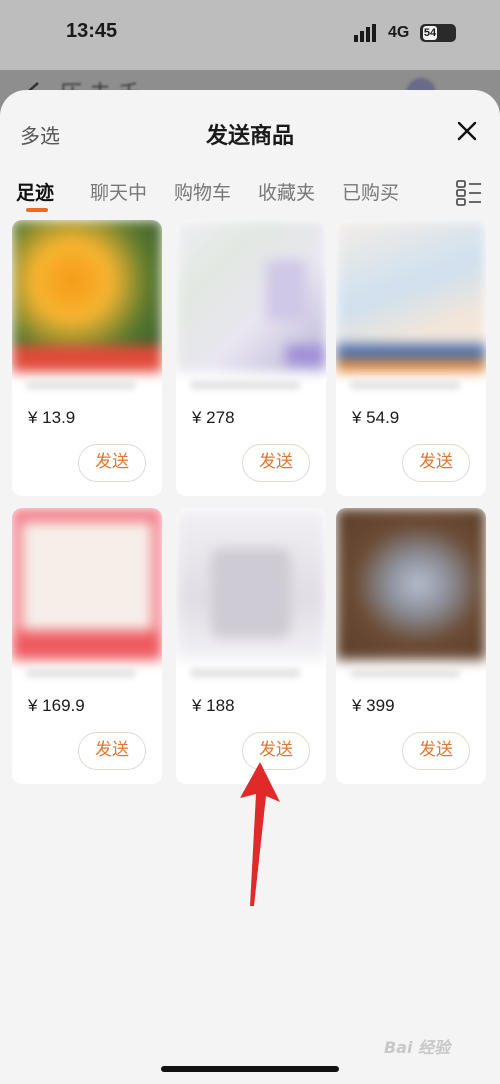  Describe the element at coordinates (467, 131) in the screenshot. I see `close-icon` at that location.